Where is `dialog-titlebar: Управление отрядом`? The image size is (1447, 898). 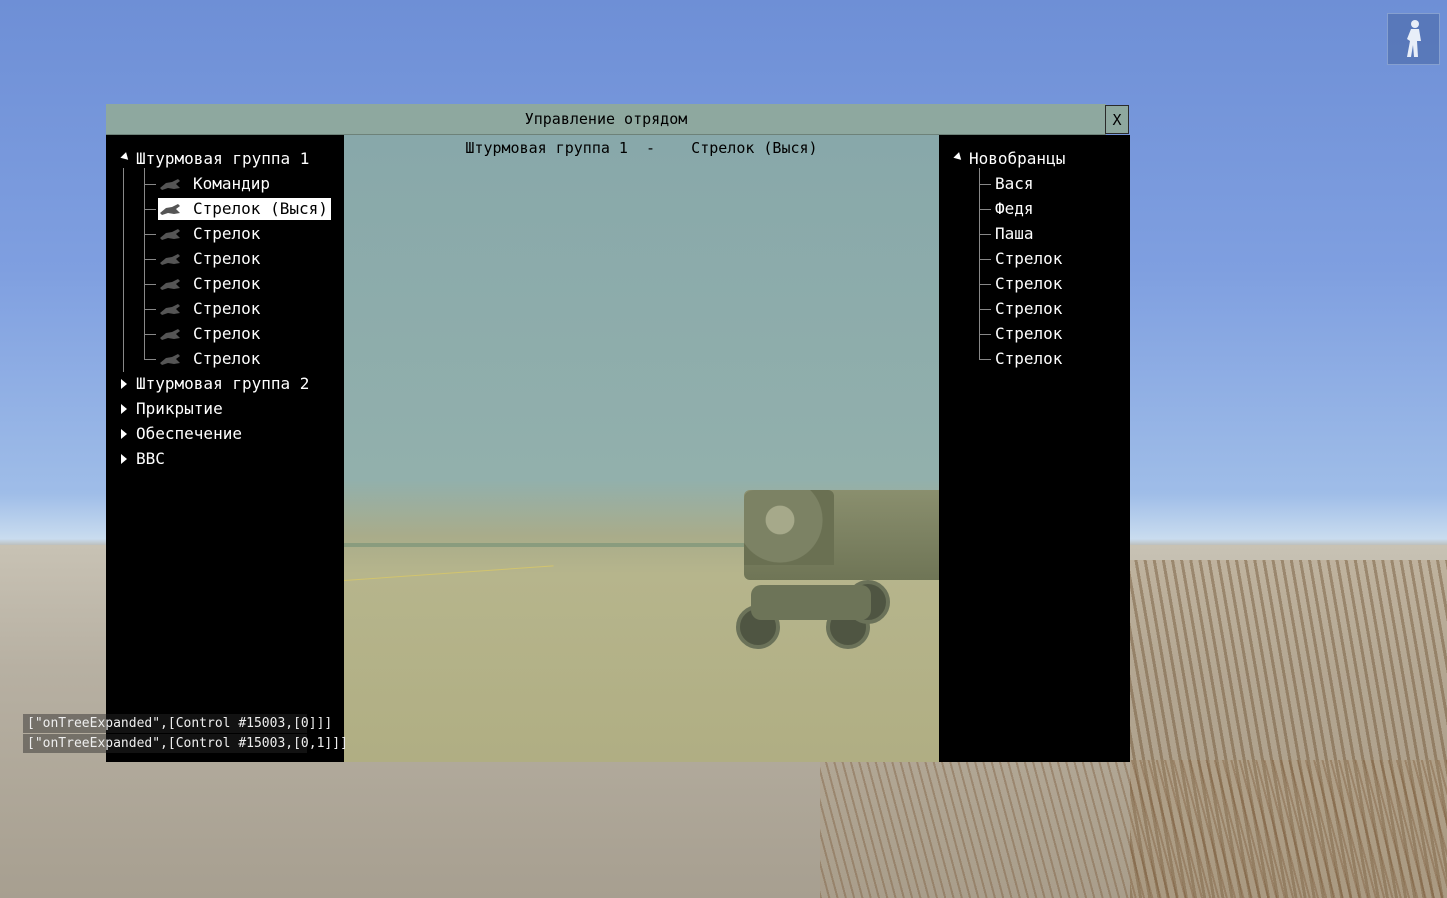
dialog-titlebar: Управление отрядом is located at coordinates (606, 119).